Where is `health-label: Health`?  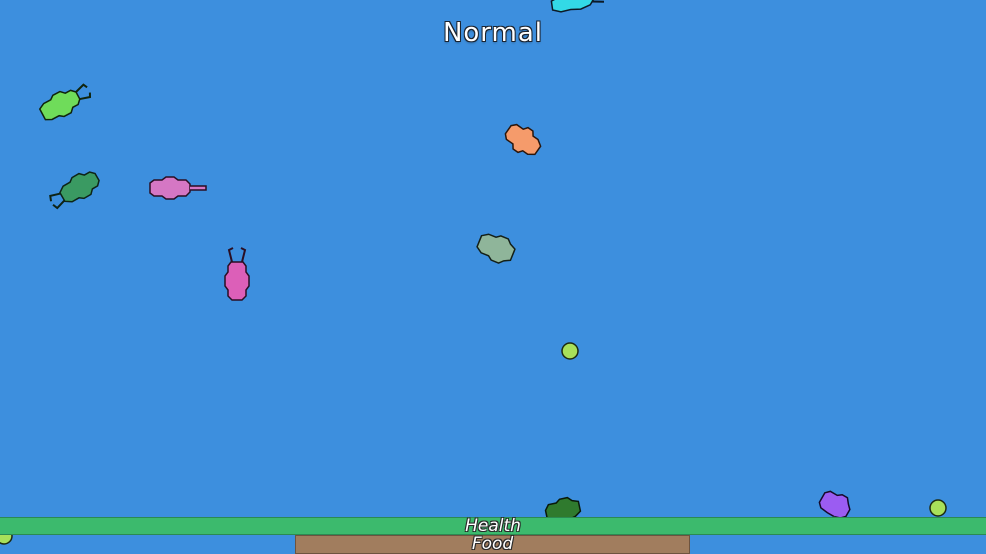
health-label: Health is located at coordinates (493, 526).